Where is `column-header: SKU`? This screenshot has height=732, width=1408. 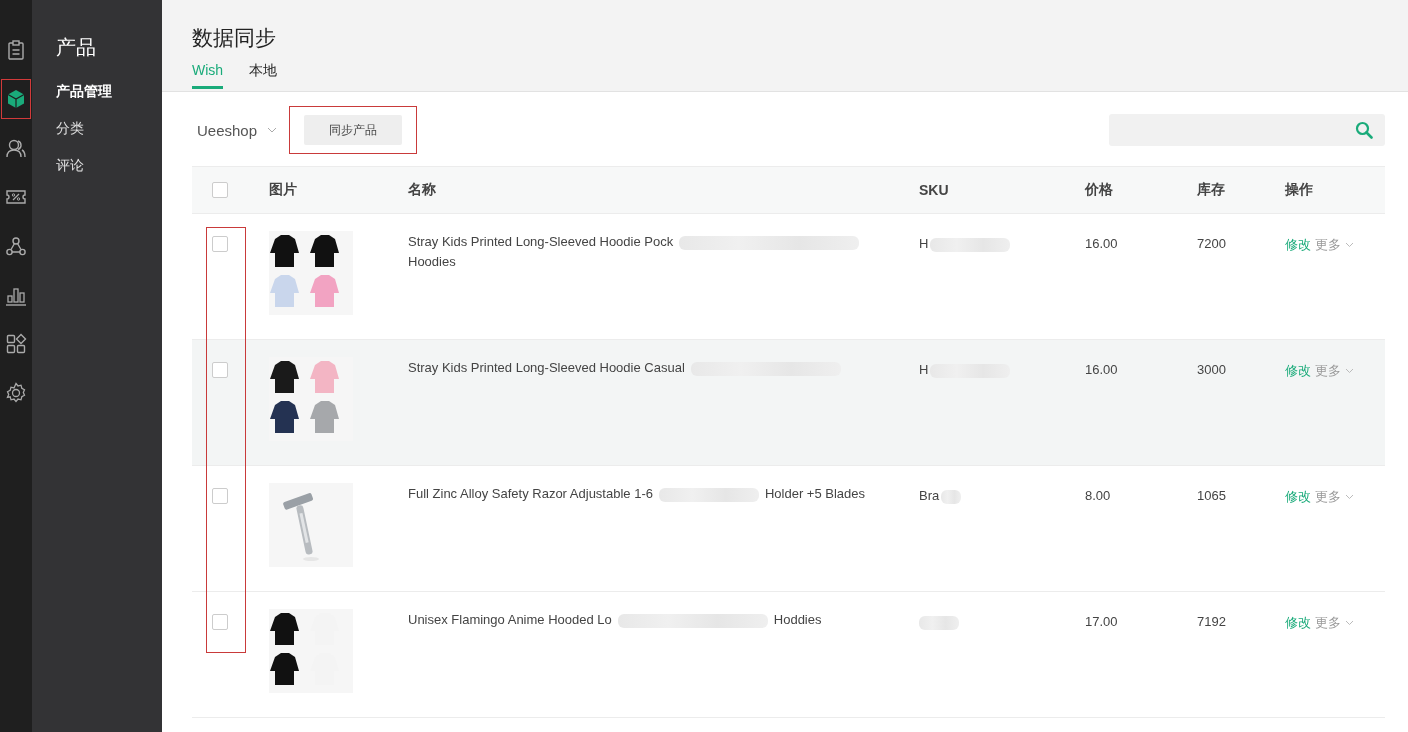
column-header: SKU is located at coordinates (934, 190).